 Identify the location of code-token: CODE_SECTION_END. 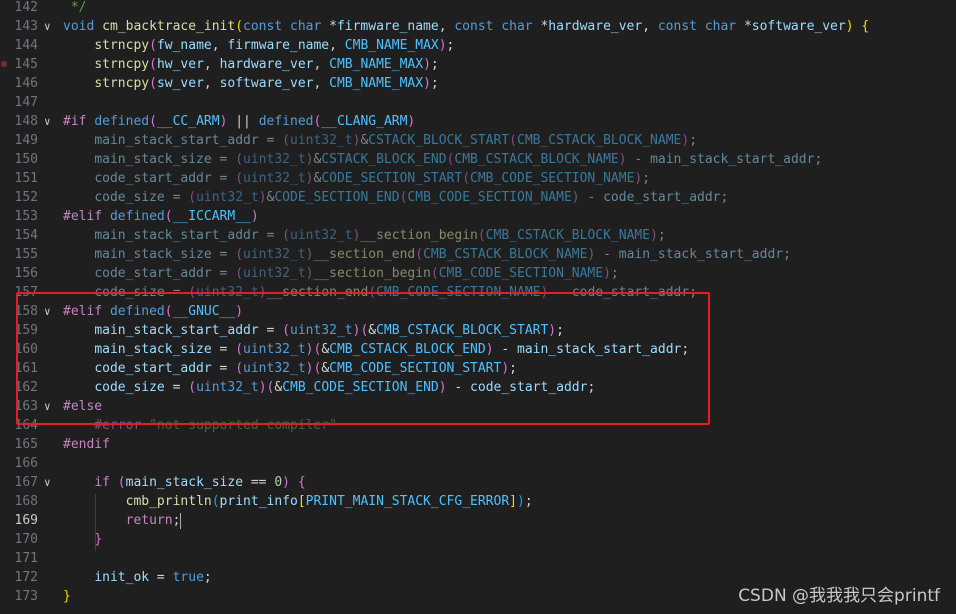
(337, 197).